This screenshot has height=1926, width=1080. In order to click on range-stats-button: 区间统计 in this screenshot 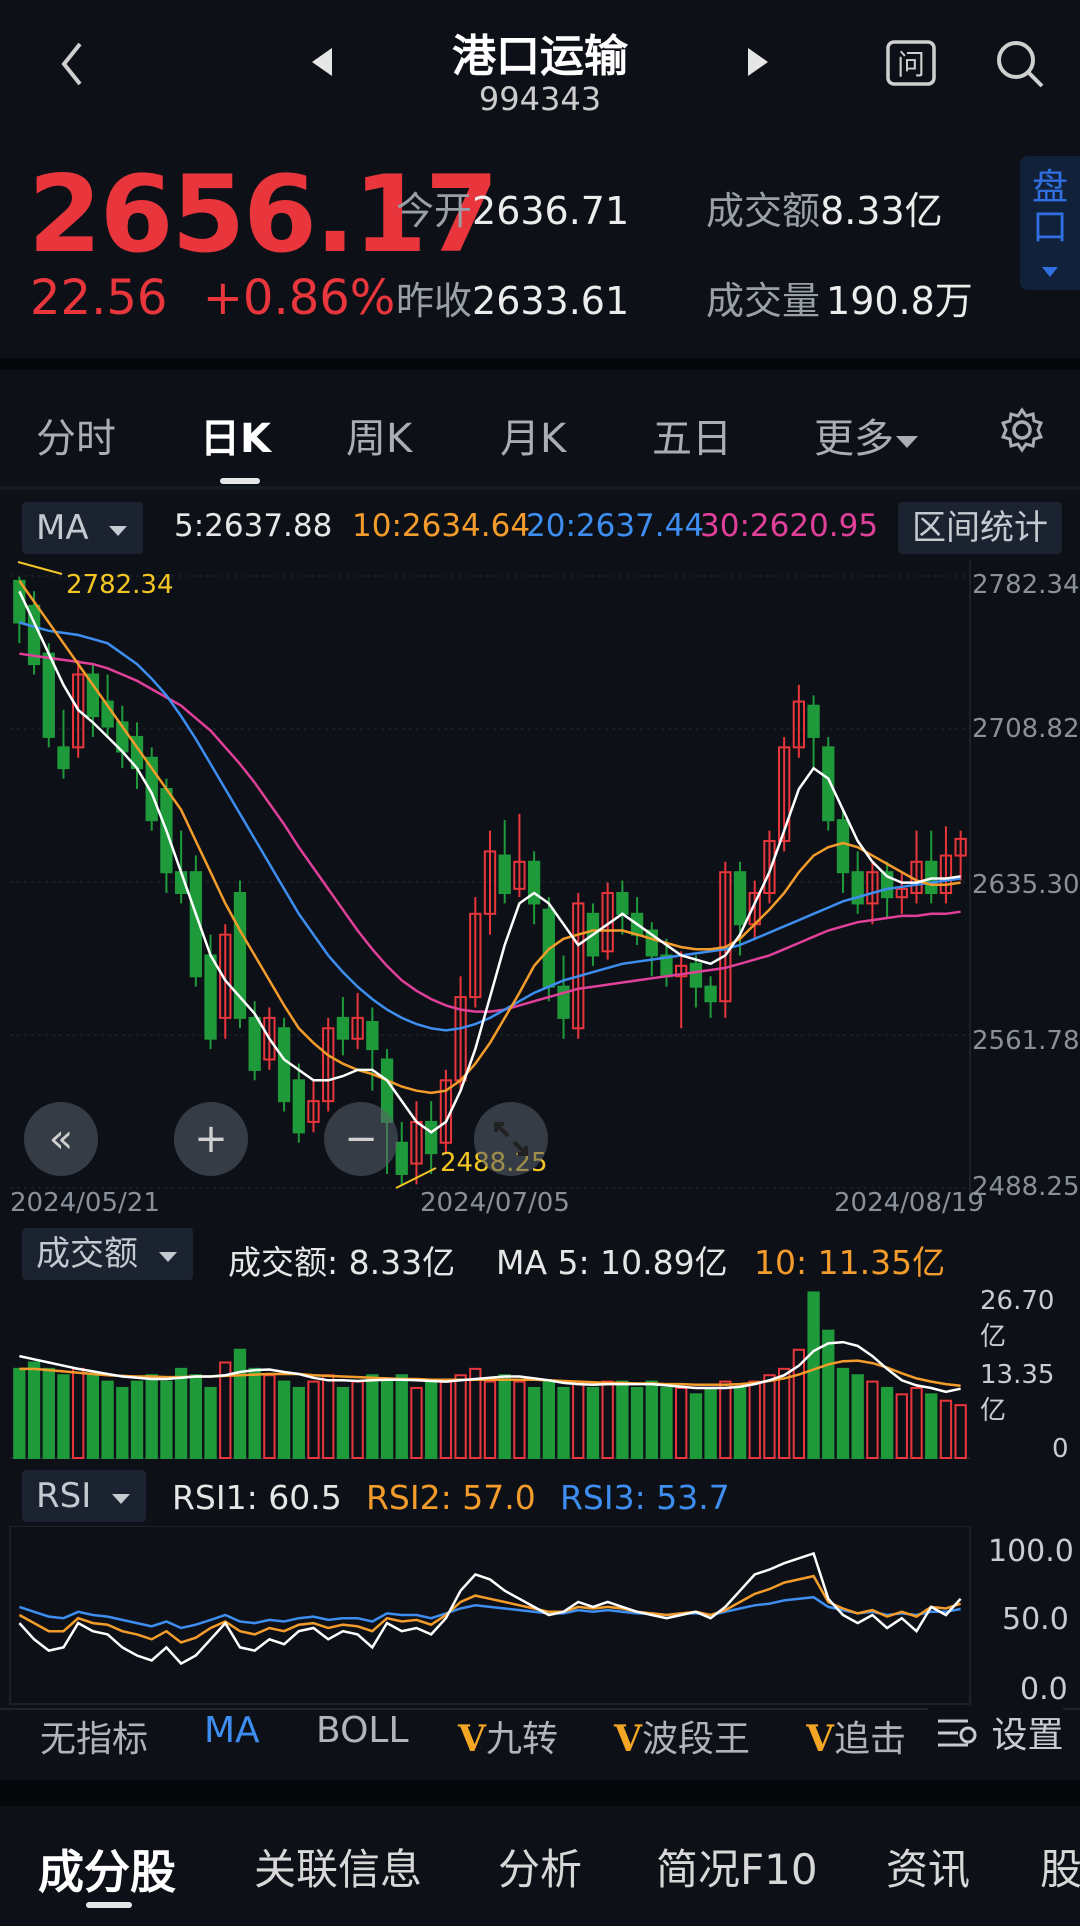, I will do `click(980, 528)`.